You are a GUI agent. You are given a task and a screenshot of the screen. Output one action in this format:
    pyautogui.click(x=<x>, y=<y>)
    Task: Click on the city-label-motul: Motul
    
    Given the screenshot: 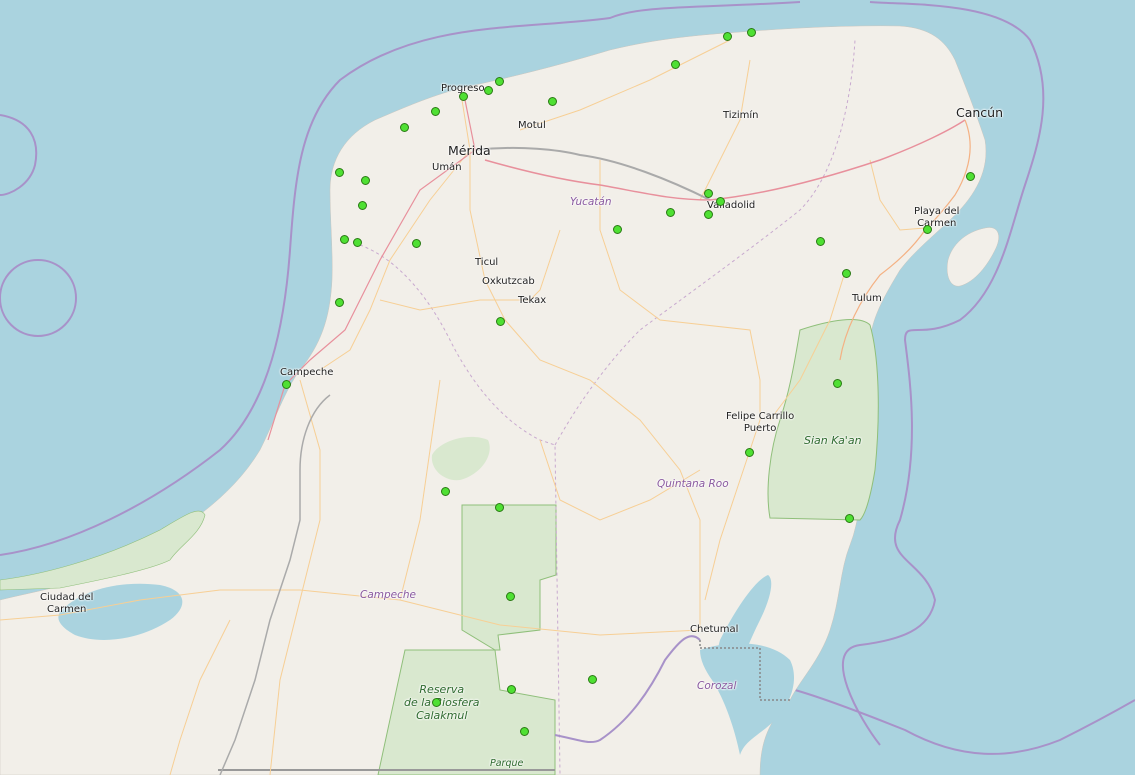 What is the action you would take?
    pyautogui.click(x=532, y=125)
    